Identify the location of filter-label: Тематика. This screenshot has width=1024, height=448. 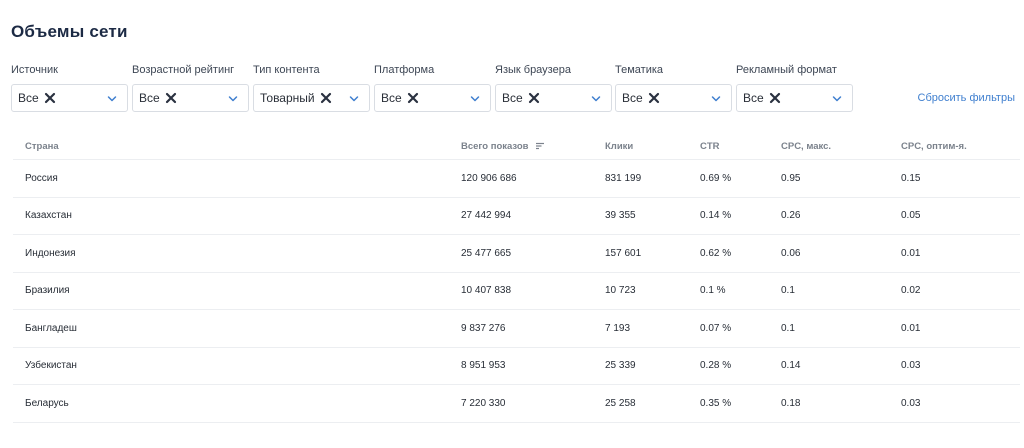
(639, 70).